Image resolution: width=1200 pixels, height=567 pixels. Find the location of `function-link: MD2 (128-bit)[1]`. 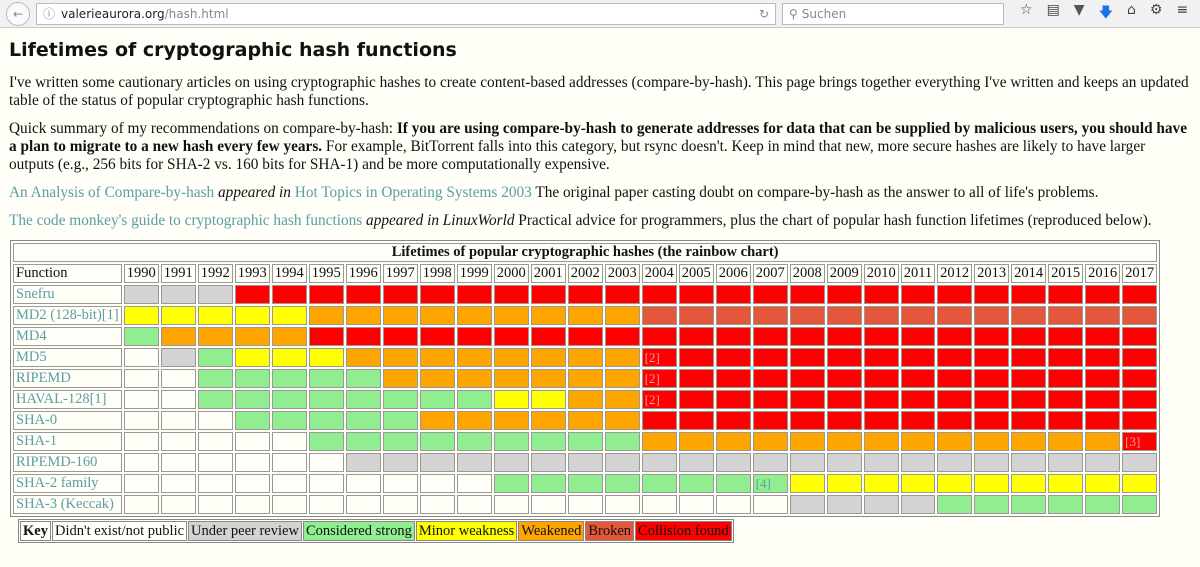

function-link: MD2 (128-bit)[1] is located at coordinates (67, 315).